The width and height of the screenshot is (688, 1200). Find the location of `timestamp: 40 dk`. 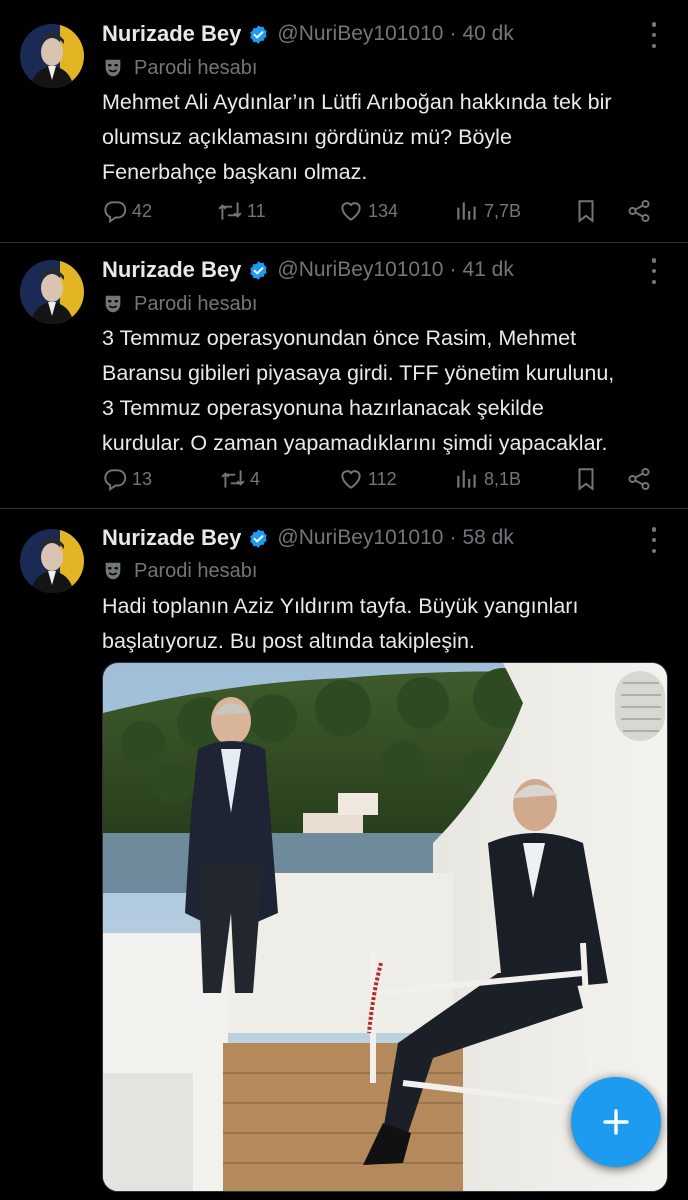

timestamp: 40 dk is located at coordinates (487, 34).